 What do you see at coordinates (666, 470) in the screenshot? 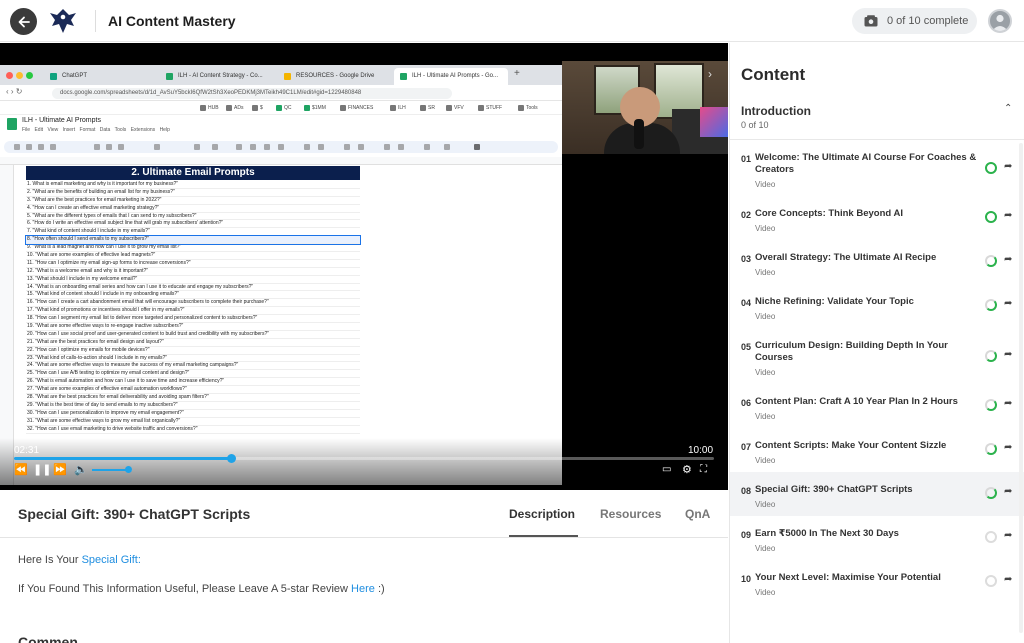
I see `picture-in-picture-icon: ▭` at bounding box center [666, 470].